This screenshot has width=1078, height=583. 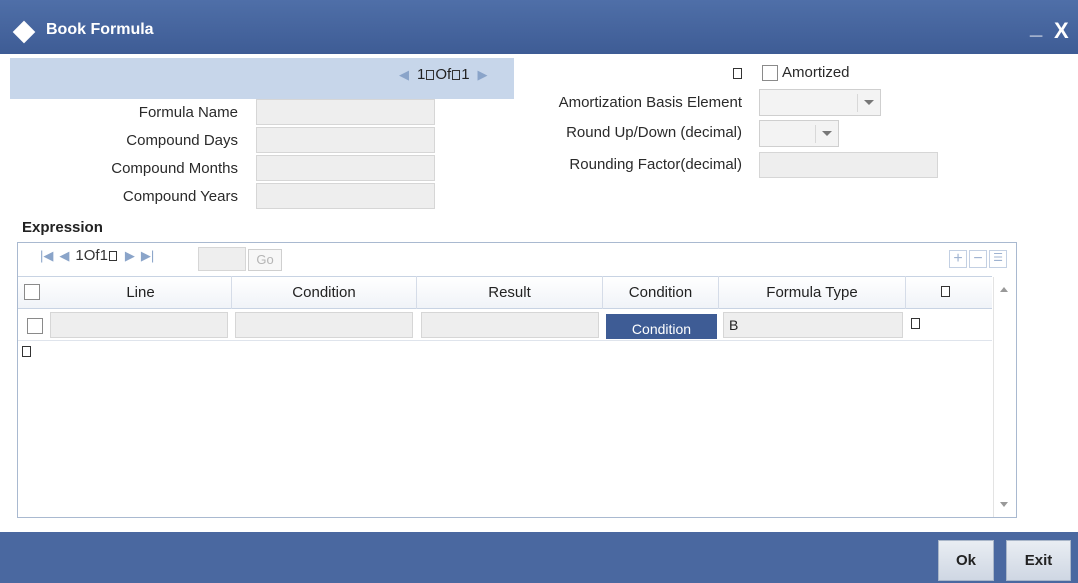 What do you see at coordinates (539, 557) in the screenshot?
I see `dialog-footer` at bounding box center [539, 557].